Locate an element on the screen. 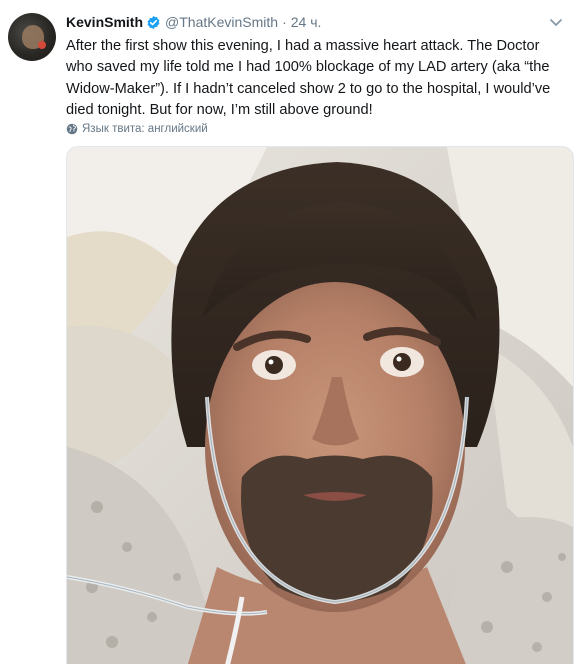 Image resolution: width=578 pixels, height=664 pixels. tweet-language-row: Язык твита: английский is located at coordinates (137, 129).